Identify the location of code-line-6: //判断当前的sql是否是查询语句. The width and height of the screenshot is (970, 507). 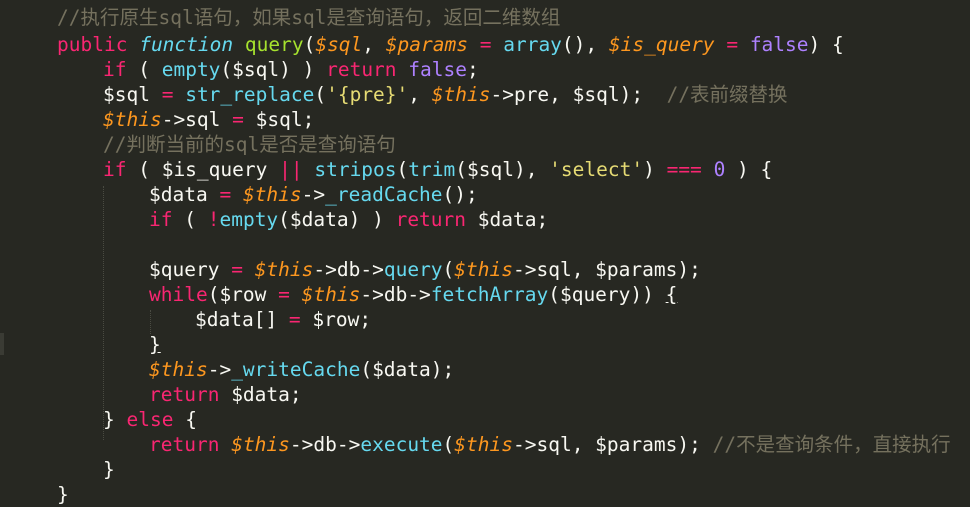
(249, 144).